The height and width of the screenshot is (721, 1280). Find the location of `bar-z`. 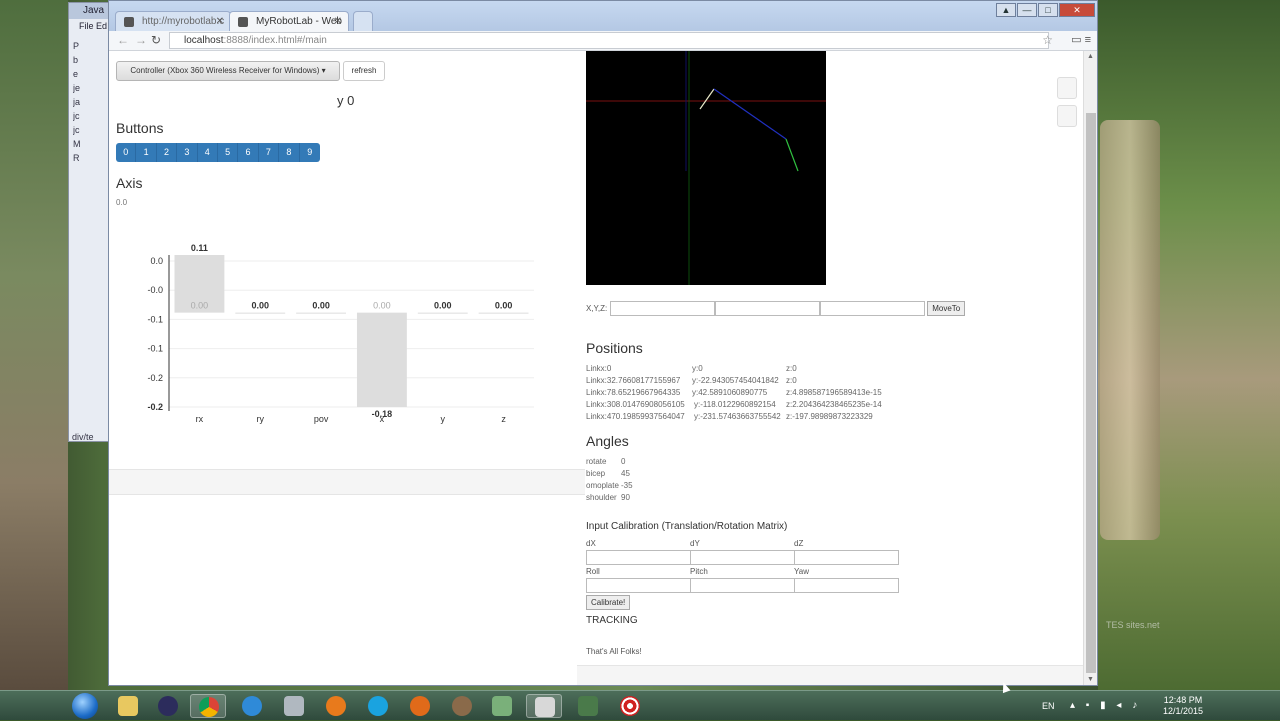

bar-z is located at coordinates (503, 313).